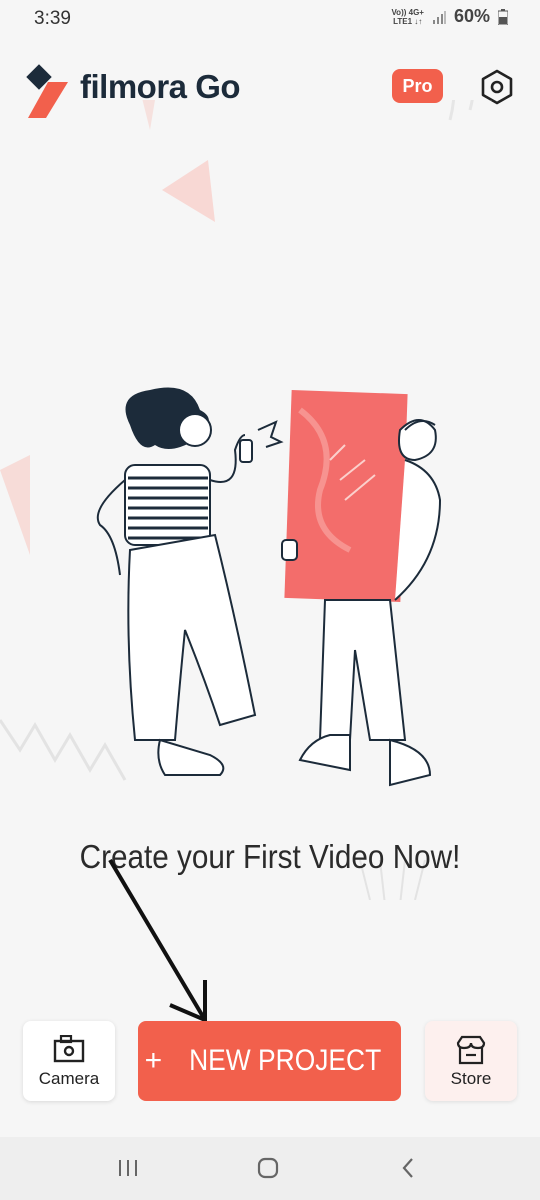  I want to click on new-project-label: NEW PROJECT, so click(285, 1060).